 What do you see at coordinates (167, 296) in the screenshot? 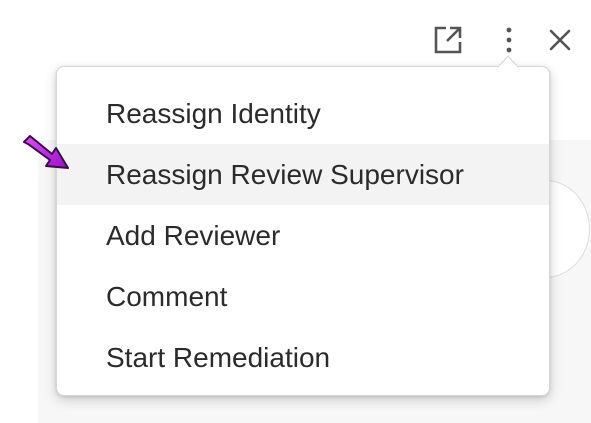
I see `menu-item-label: Comment` at bounding box center [167, 296].